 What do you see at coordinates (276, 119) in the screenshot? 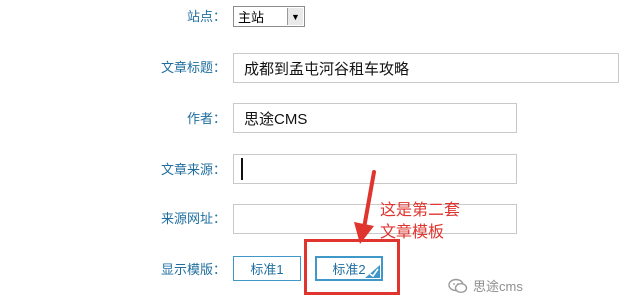
I see `author-input-value: 思途CMS` at bounding box center [276, 119].